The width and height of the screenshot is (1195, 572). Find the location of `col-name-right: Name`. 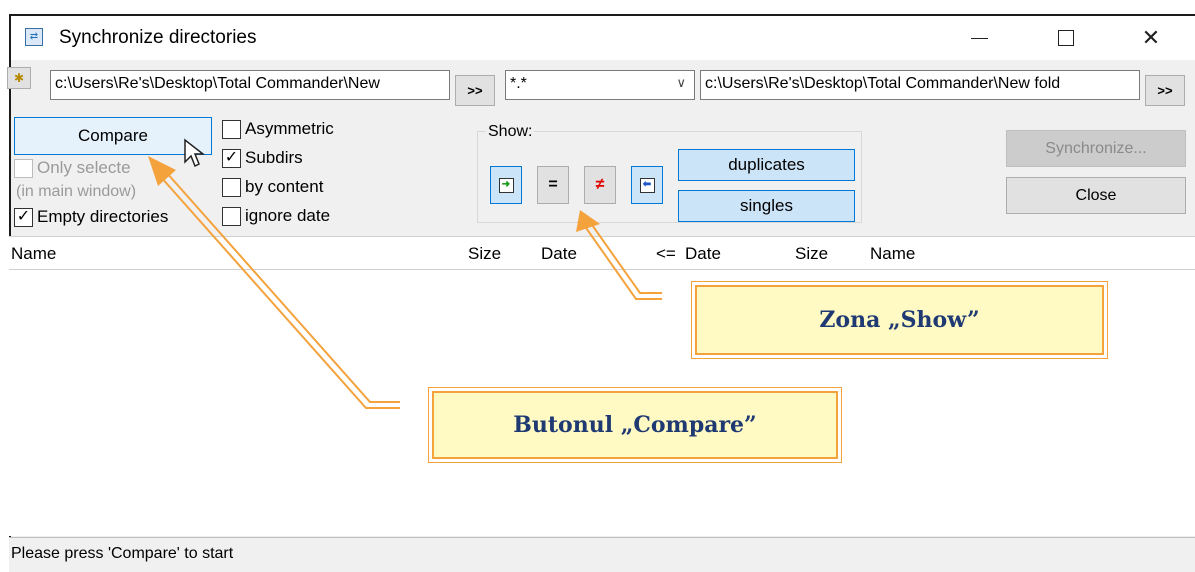

col-name-right: Name is located at coordinates (892, 254).